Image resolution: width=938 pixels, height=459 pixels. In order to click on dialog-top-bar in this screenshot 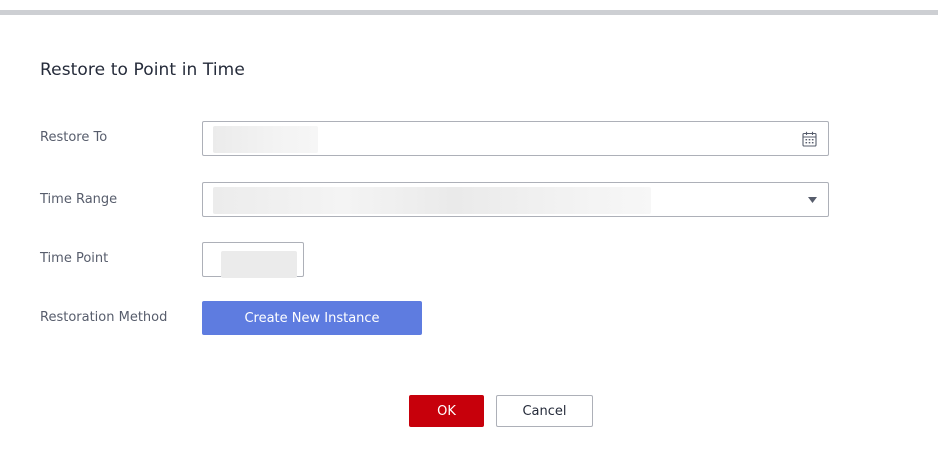, I will do `click(469, 12)`.